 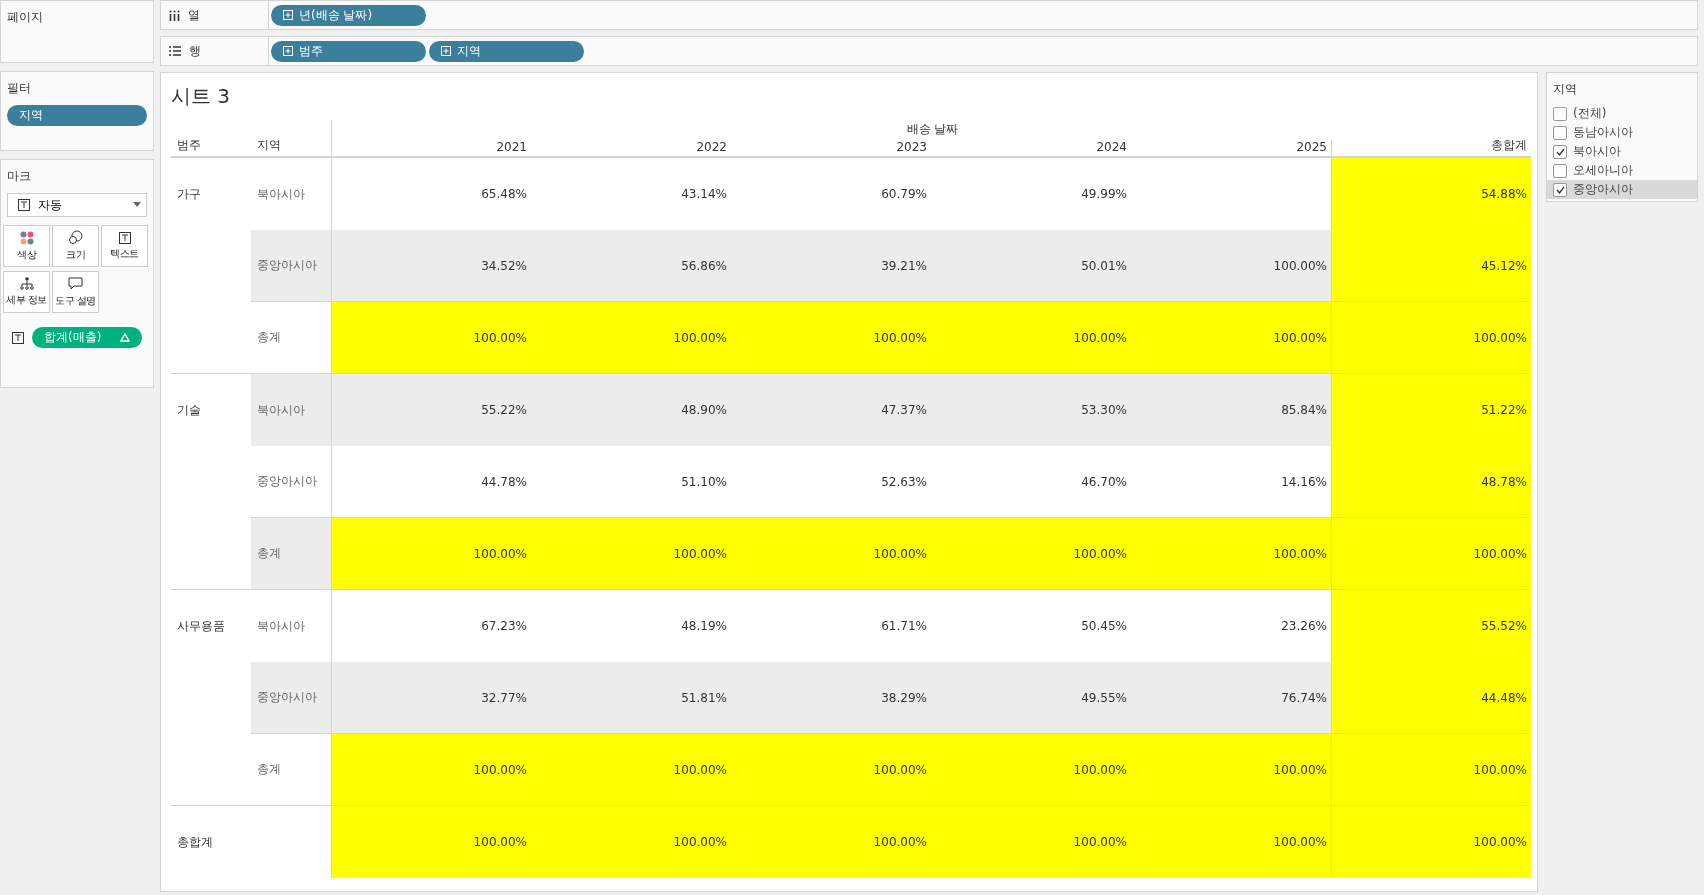 I want to click on data-cell: 76.74%, so click(x=1231, y=698).